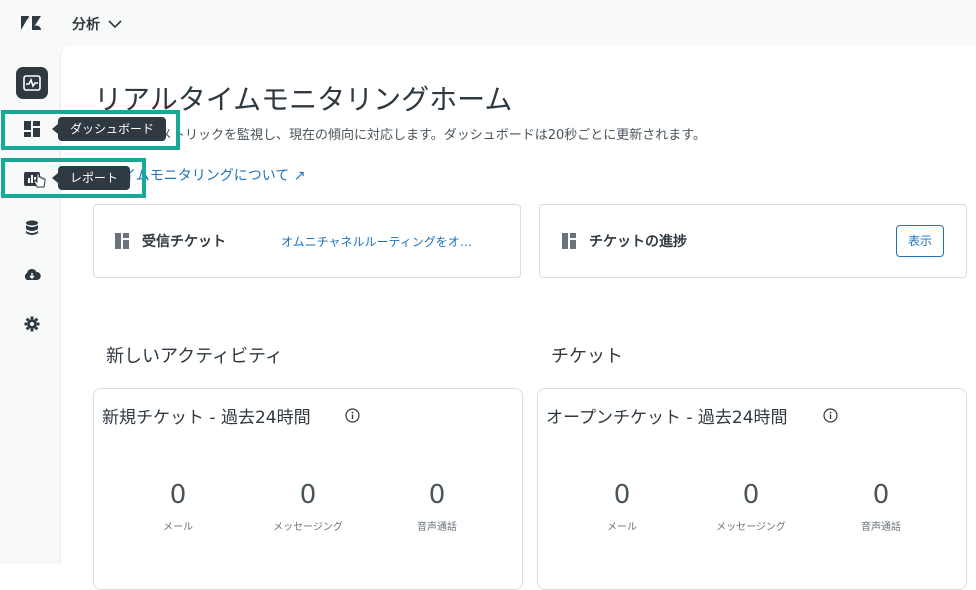  I want to click on monitor-icon, so click(32, 83).